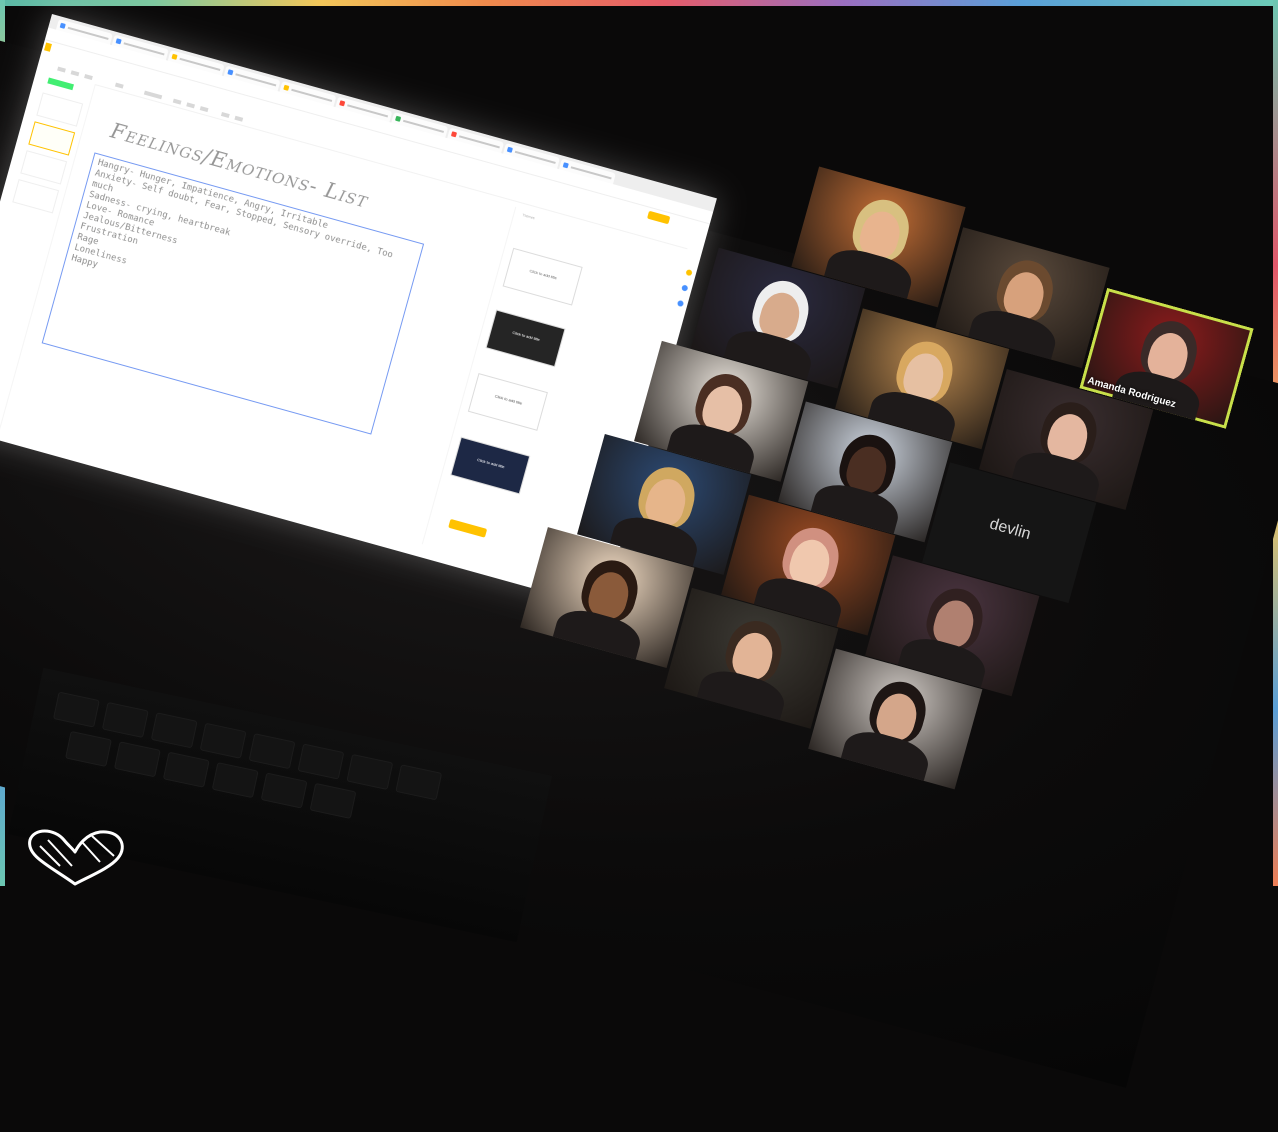  What do you see at coordinates (468, 528) in the screenshot?
I see `import-theme-button` at bounding box center [468, 528].